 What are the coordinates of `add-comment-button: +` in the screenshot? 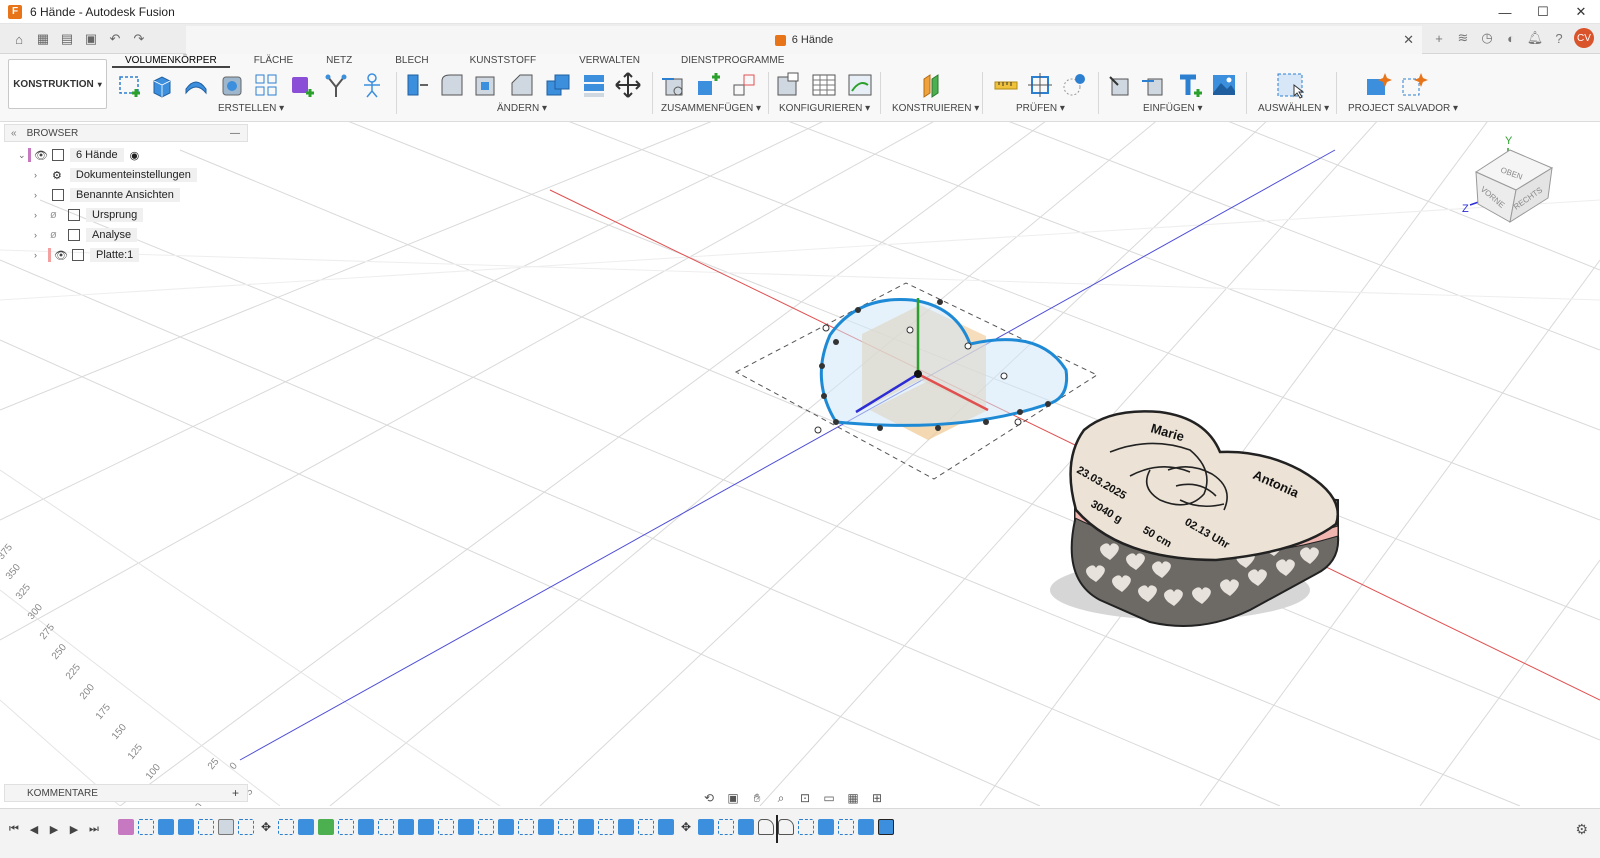 It's located at (235, 793).